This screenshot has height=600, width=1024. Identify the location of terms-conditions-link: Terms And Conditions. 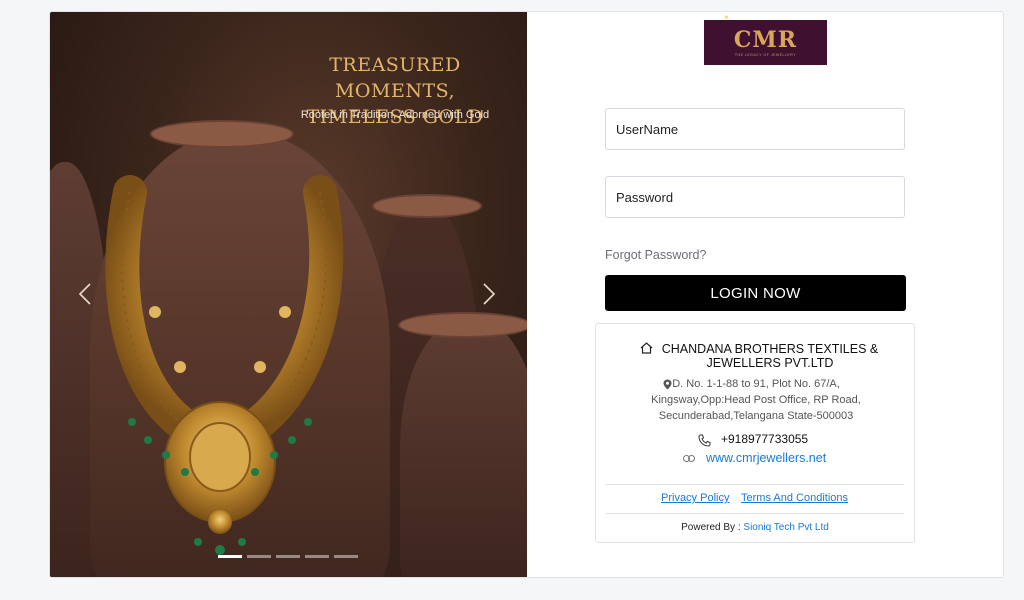
(794, 498).